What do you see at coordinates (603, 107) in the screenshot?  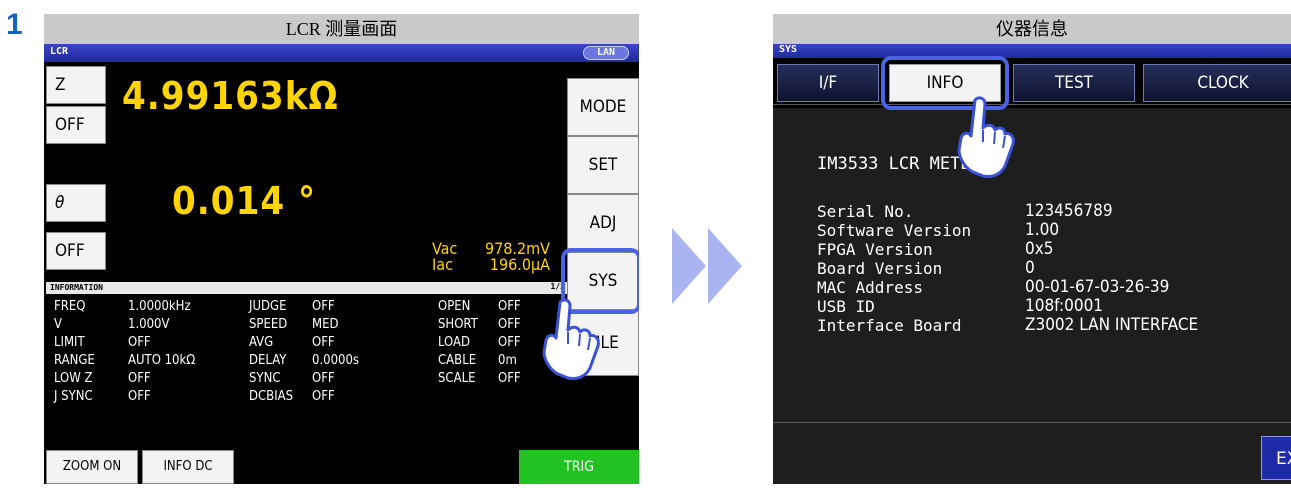 I see `mode-button: MODE` at bounding box center [603, 107].